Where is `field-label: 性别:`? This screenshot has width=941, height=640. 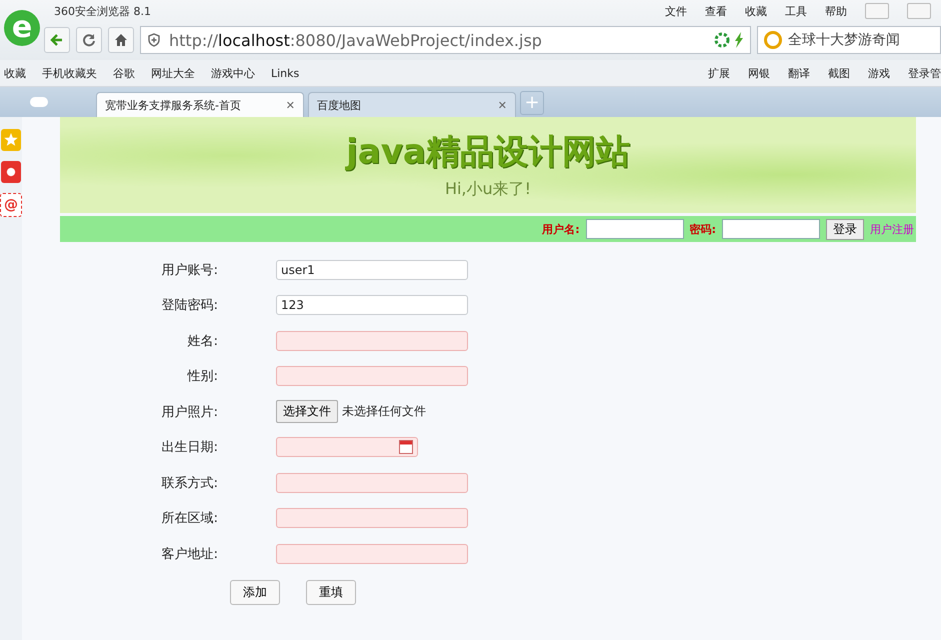 field-label: 性别: is located at coordinates (202, 377).